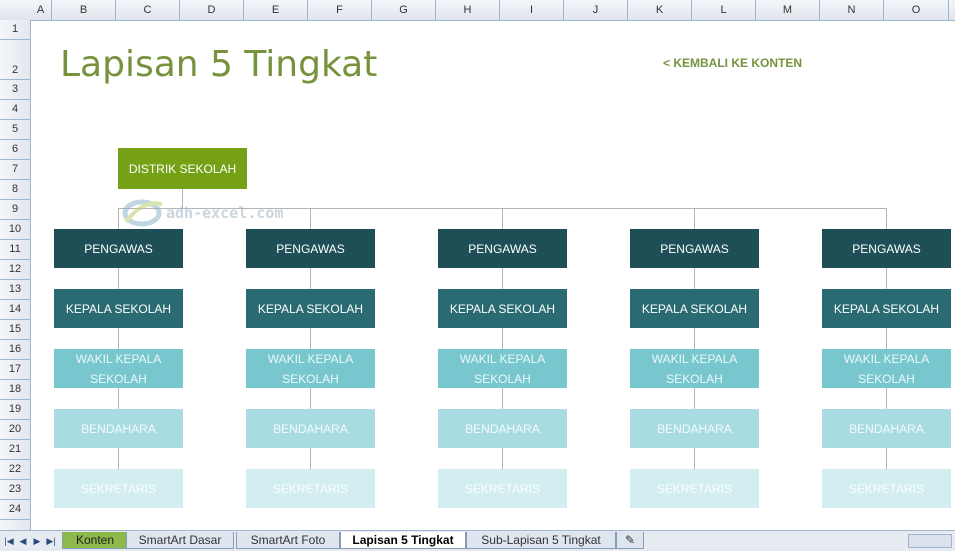 The image size is (955, 551). I want to click on tab-konten: Konten, so click(95, 540).